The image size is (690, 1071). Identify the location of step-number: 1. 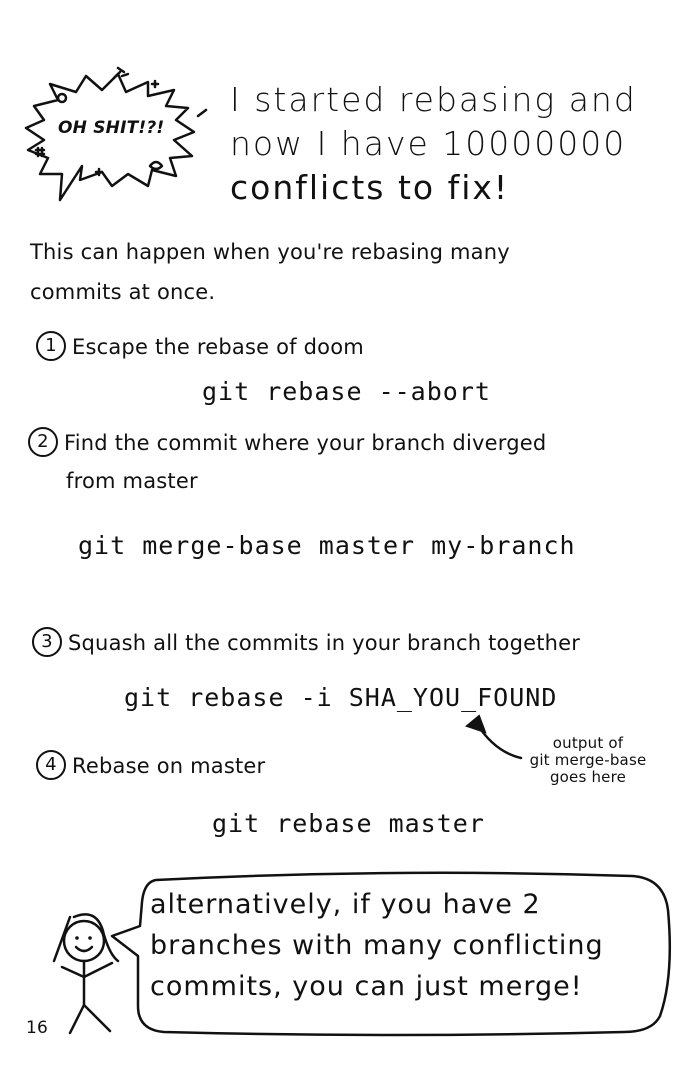
(51, 346).